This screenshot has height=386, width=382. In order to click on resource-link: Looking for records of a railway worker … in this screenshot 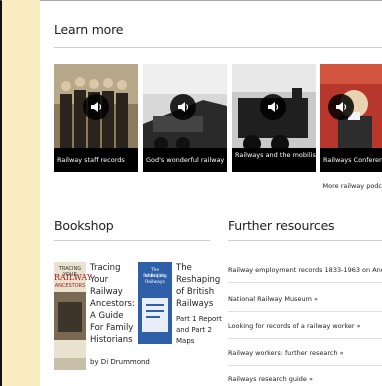, I will do `click(305, 326)`.